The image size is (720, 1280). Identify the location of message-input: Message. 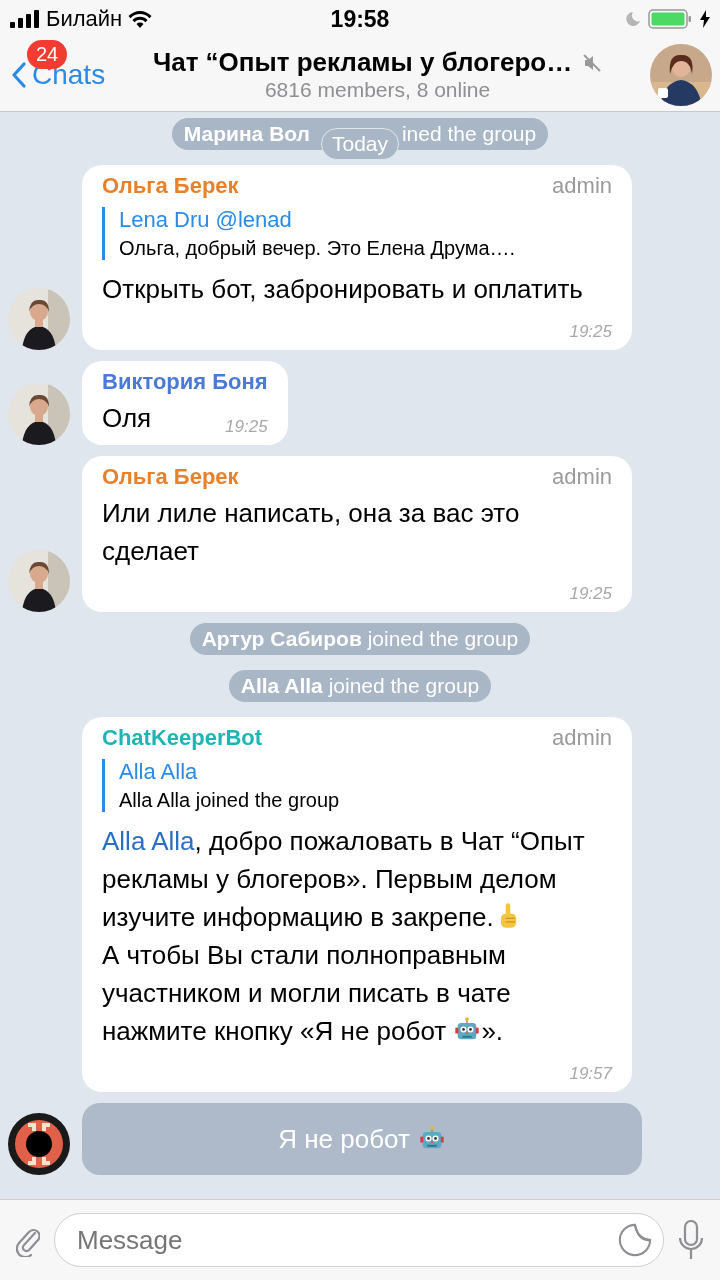
(359, 1240).